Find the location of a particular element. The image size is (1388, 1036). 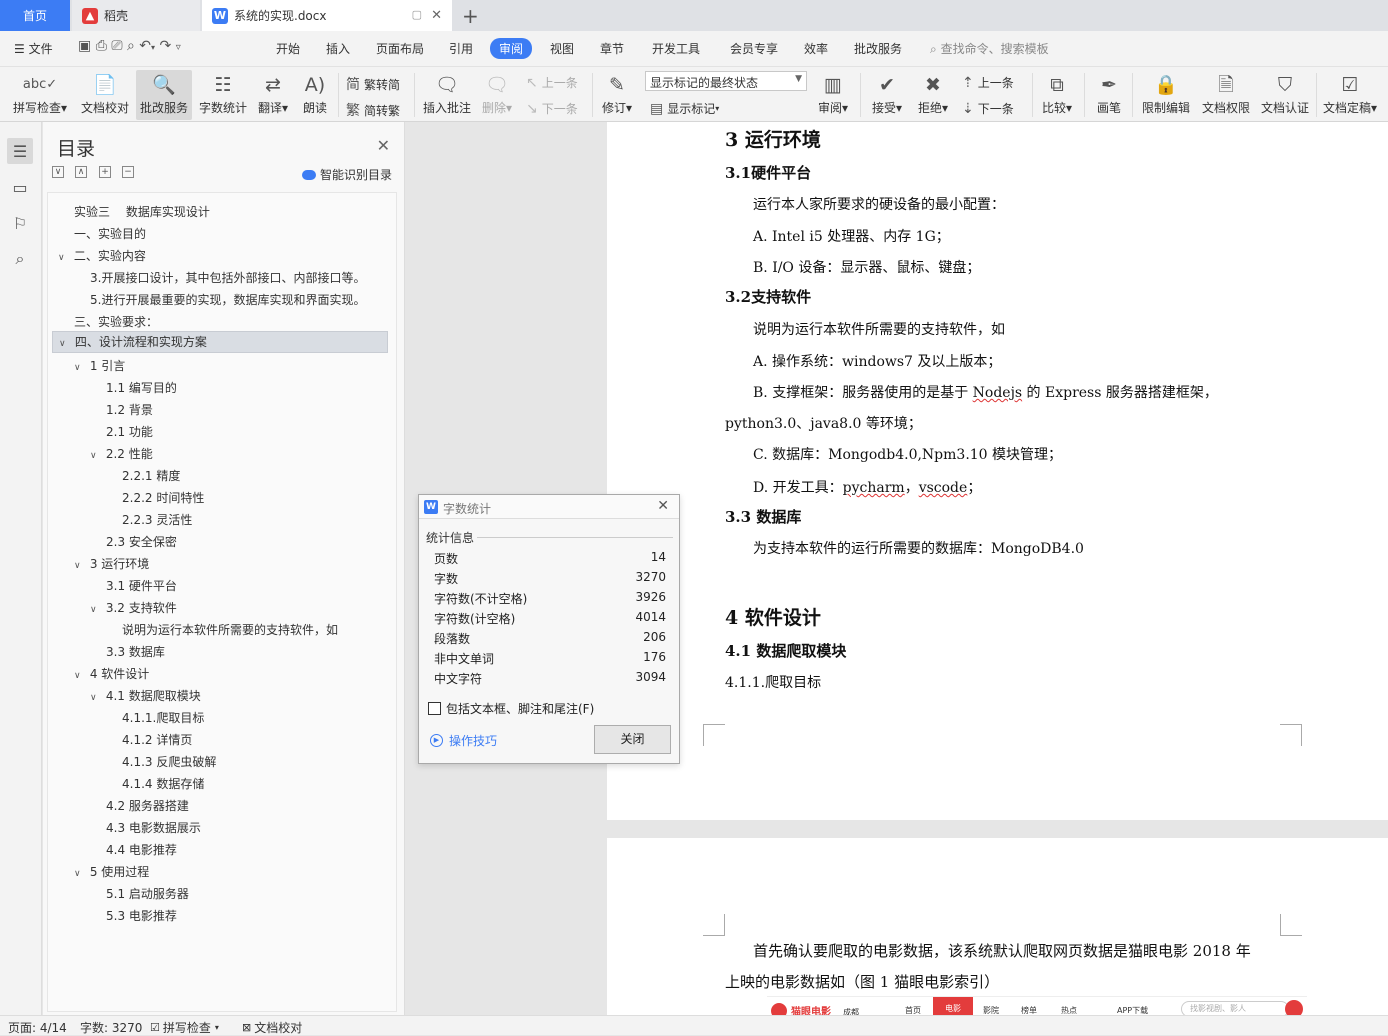

toc-item: 4.1.2 详情页 is located at coordinates (157, 740).